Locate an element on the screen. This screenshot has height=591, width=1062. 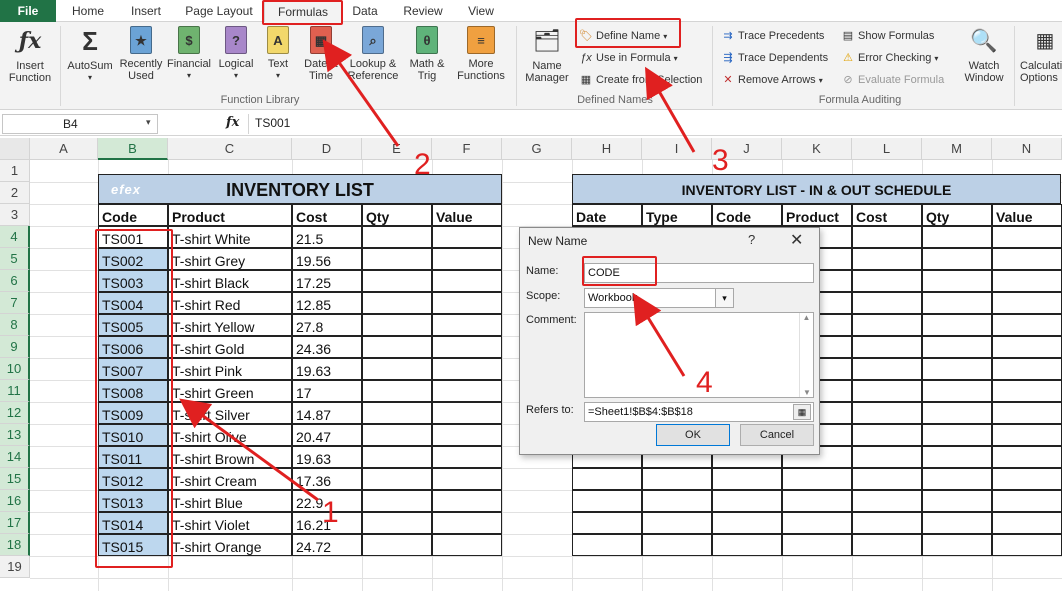
product-cell: T-shirt Yellow is located at coordinates (230, 325).